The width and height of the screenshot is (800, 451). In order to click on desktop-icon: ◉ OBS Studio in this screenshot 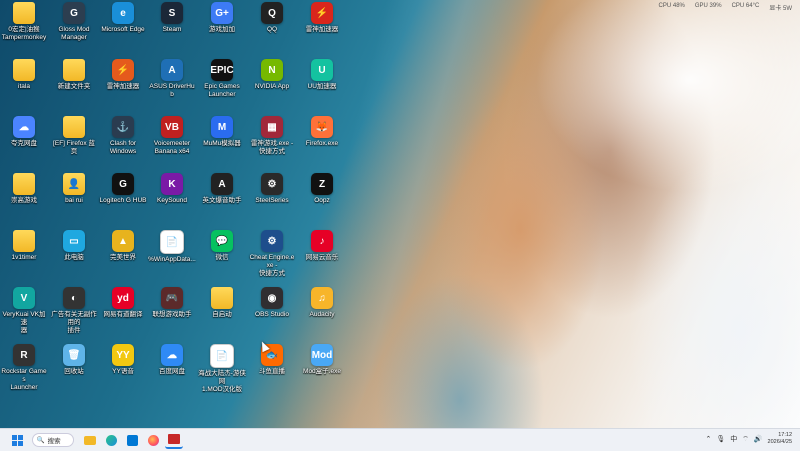, I will do `click(272, 303)`.